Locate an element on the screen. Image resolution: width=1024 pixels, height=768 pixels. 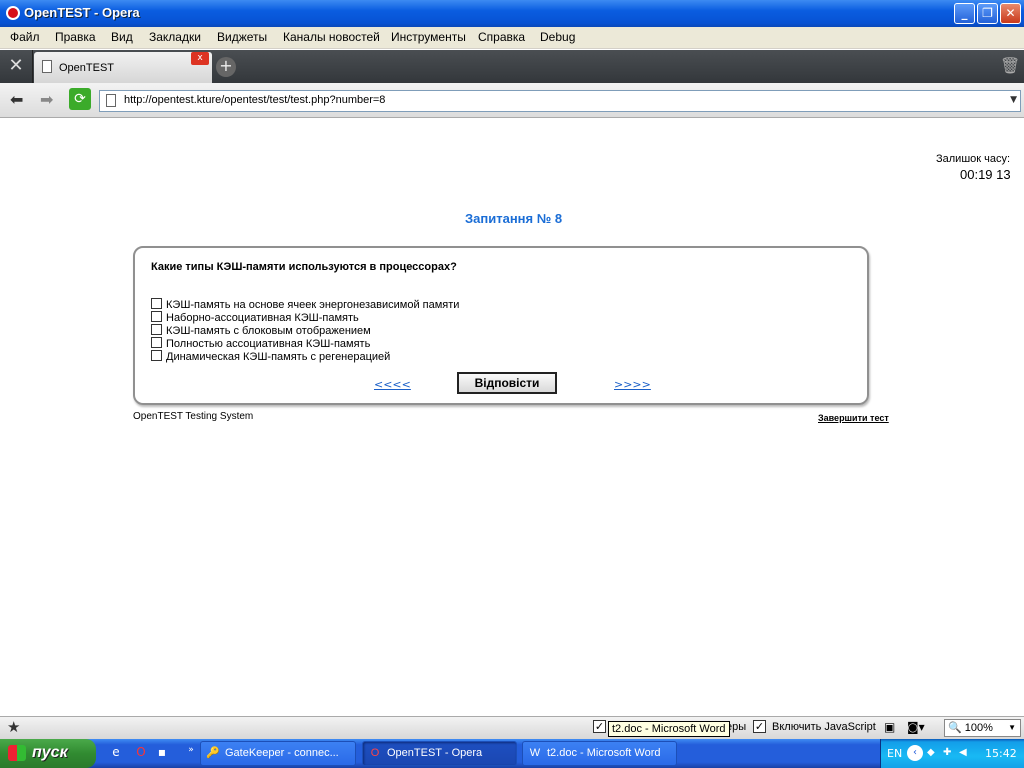
task-opera: O OpenTEST - Opera is located at coordinates (439, 753).